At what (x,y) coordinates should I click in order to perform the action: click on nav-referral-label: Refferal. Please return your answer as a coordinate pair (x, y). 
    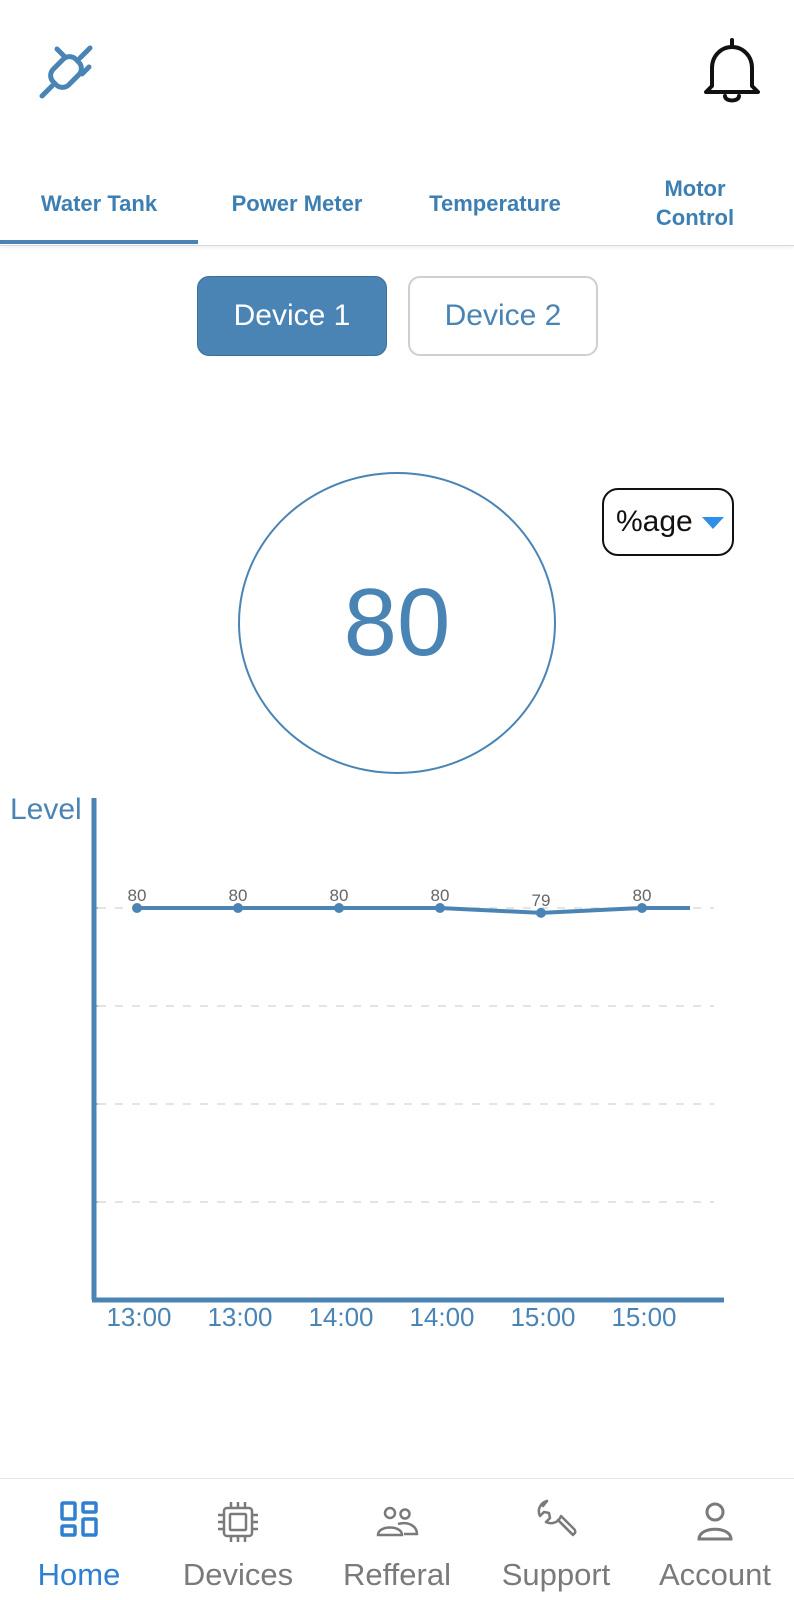
    Looking at the image, I should click on (397, 1574).